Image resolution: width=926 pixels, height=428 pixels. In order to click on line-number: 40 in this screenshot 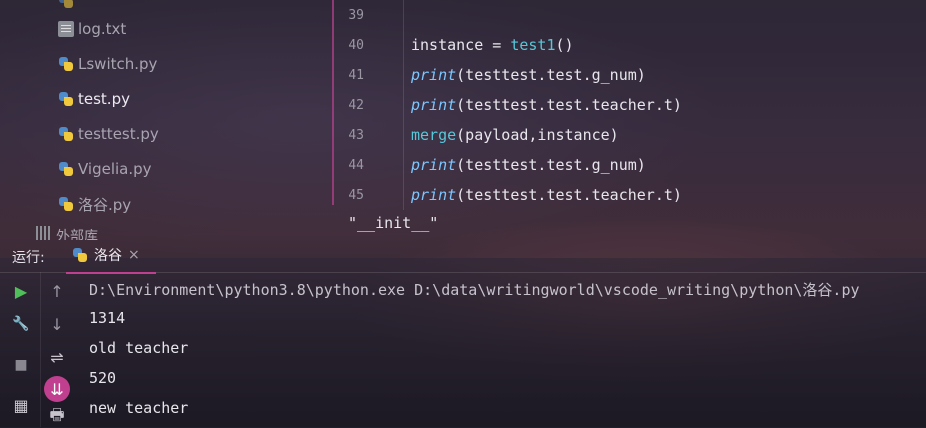, I will do `click(356, 45)`.